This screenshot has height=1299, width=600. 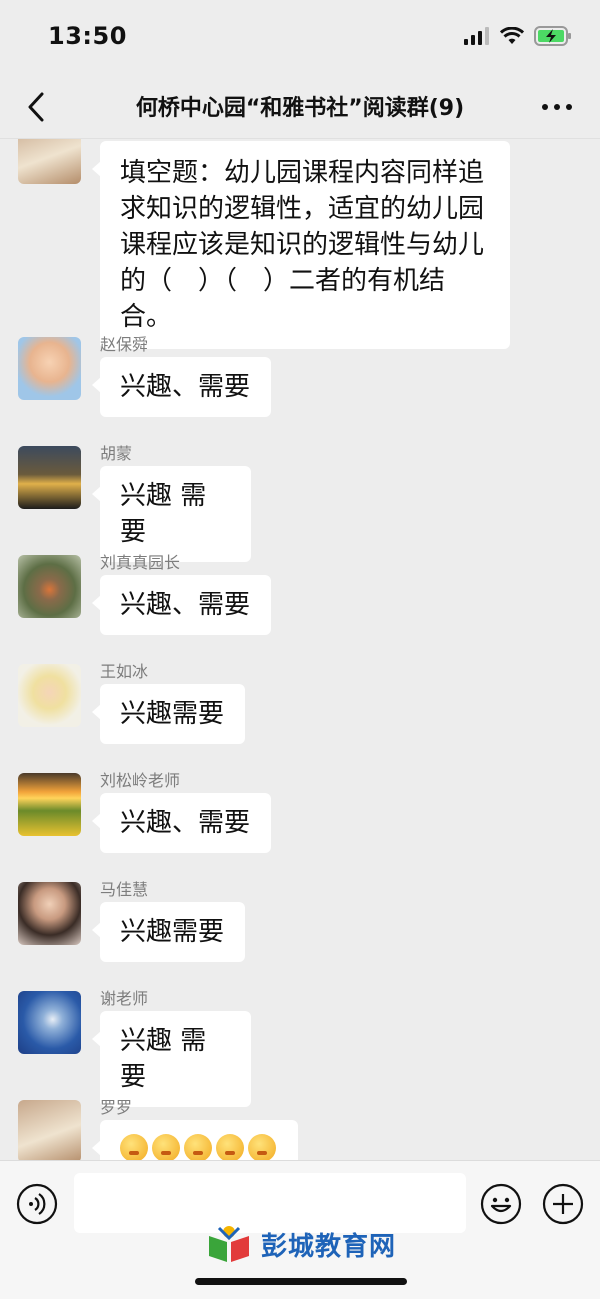 What do you see at coordinates (301, 1281) in the screenshot?
I see `home-indicator` at bounding box center [301, 1281].